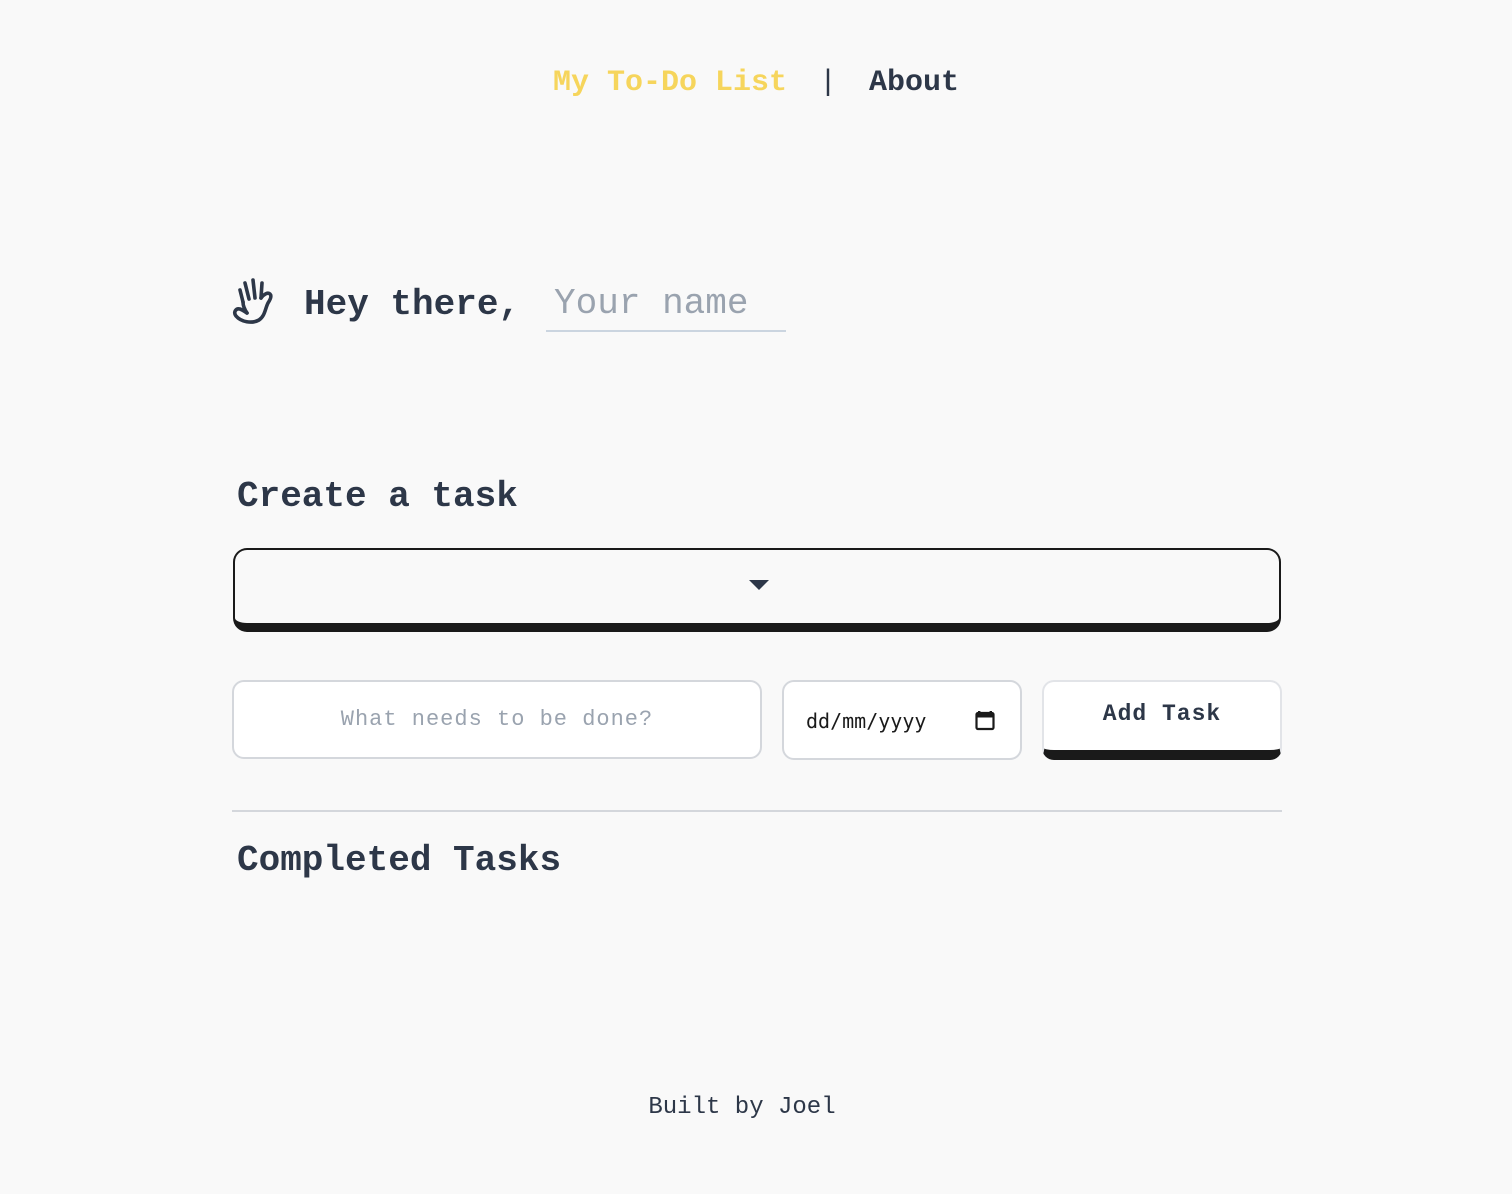  Describe the element at coordinates (377, 496) in the screenshot. I see `create-task-title: Create a task` at that location.